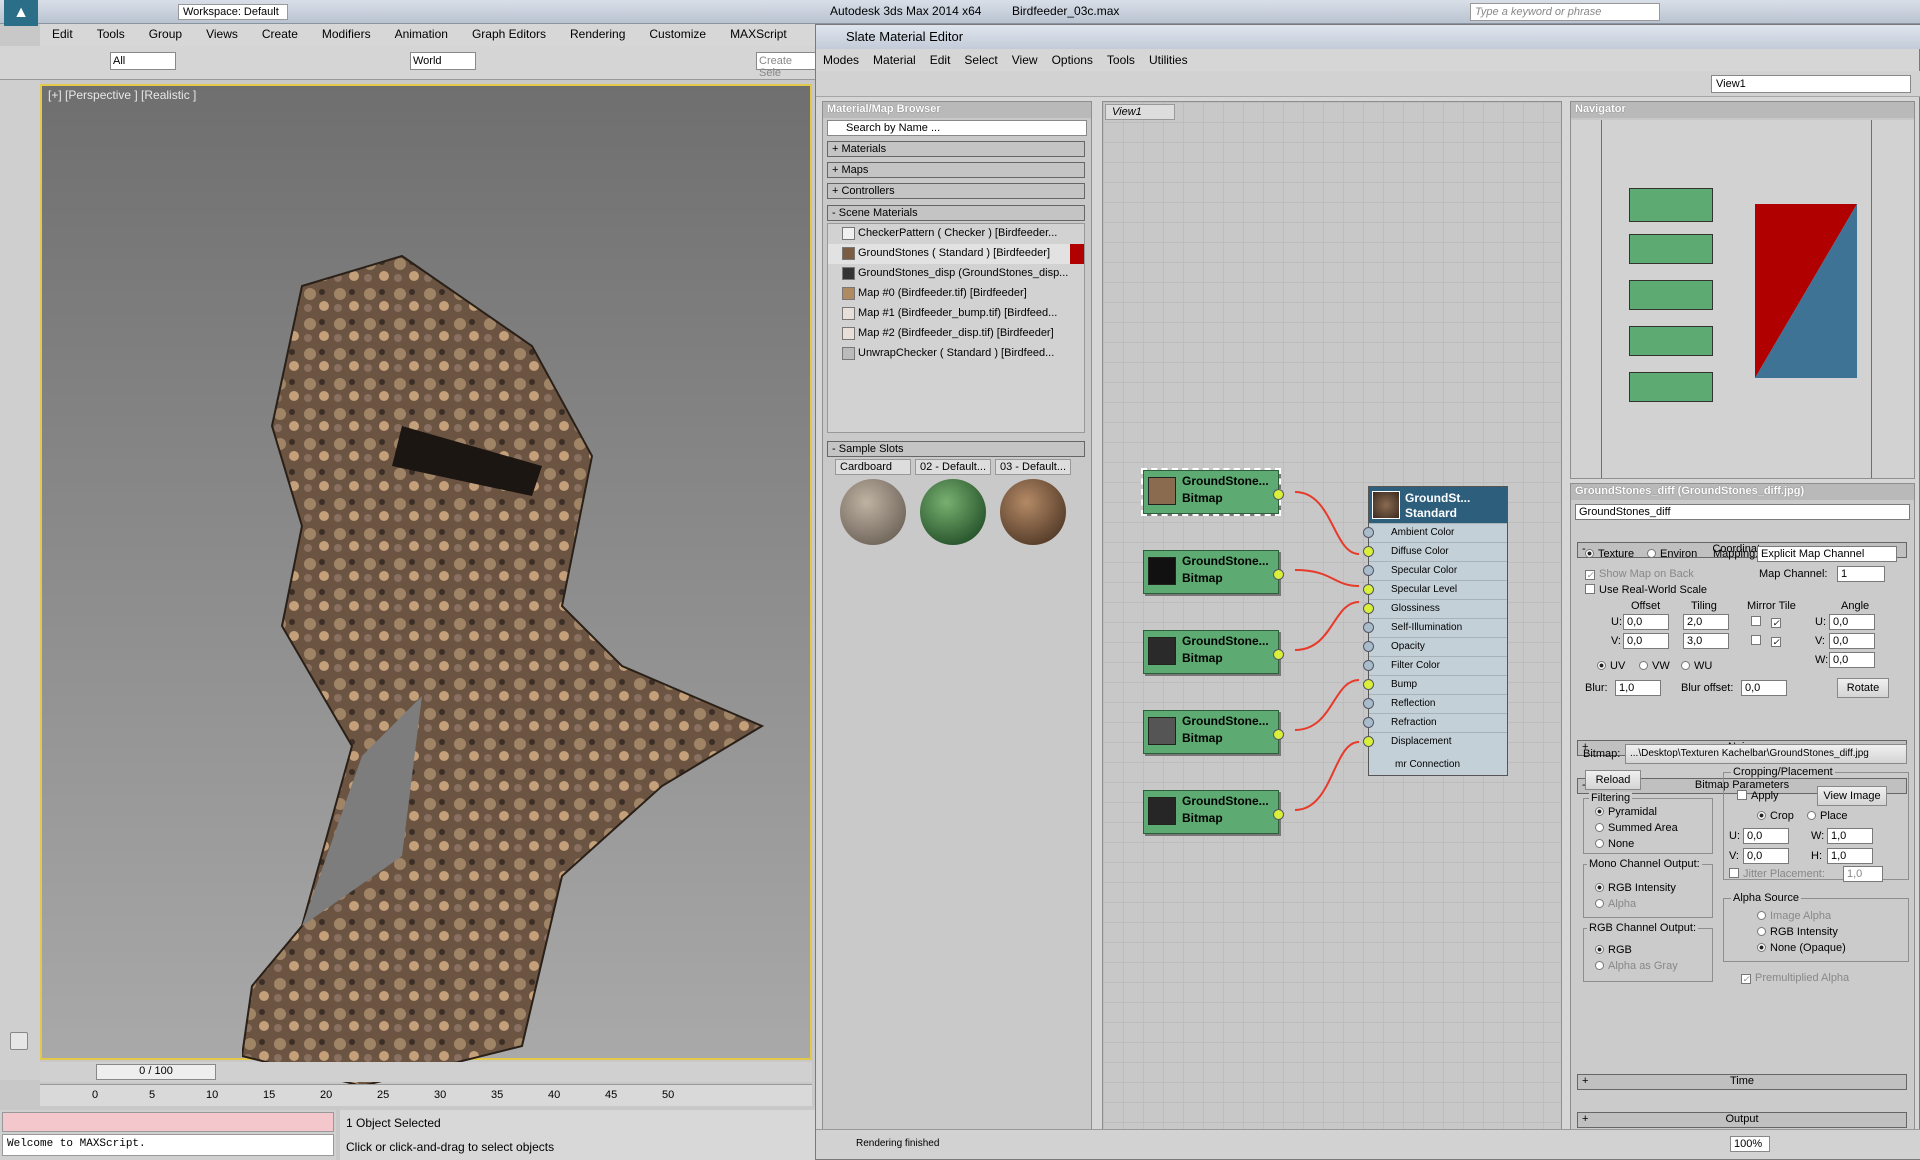 The height and width of the screenshot is (1160, 1920). I want to click on menu-graph-editors: Graph Editors, so click(509, 34).